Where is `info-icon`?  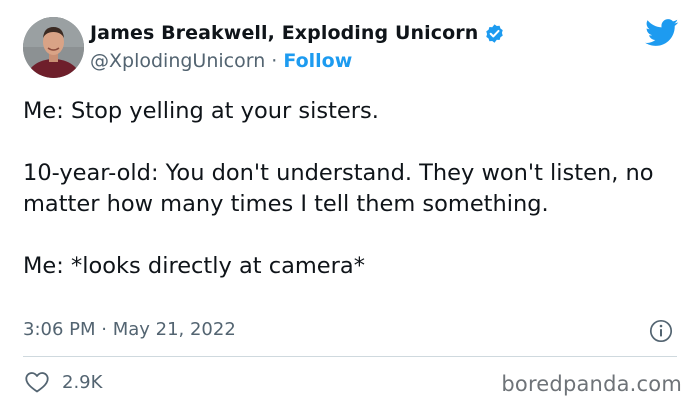 info-icon is located at coordinates (661, 331).